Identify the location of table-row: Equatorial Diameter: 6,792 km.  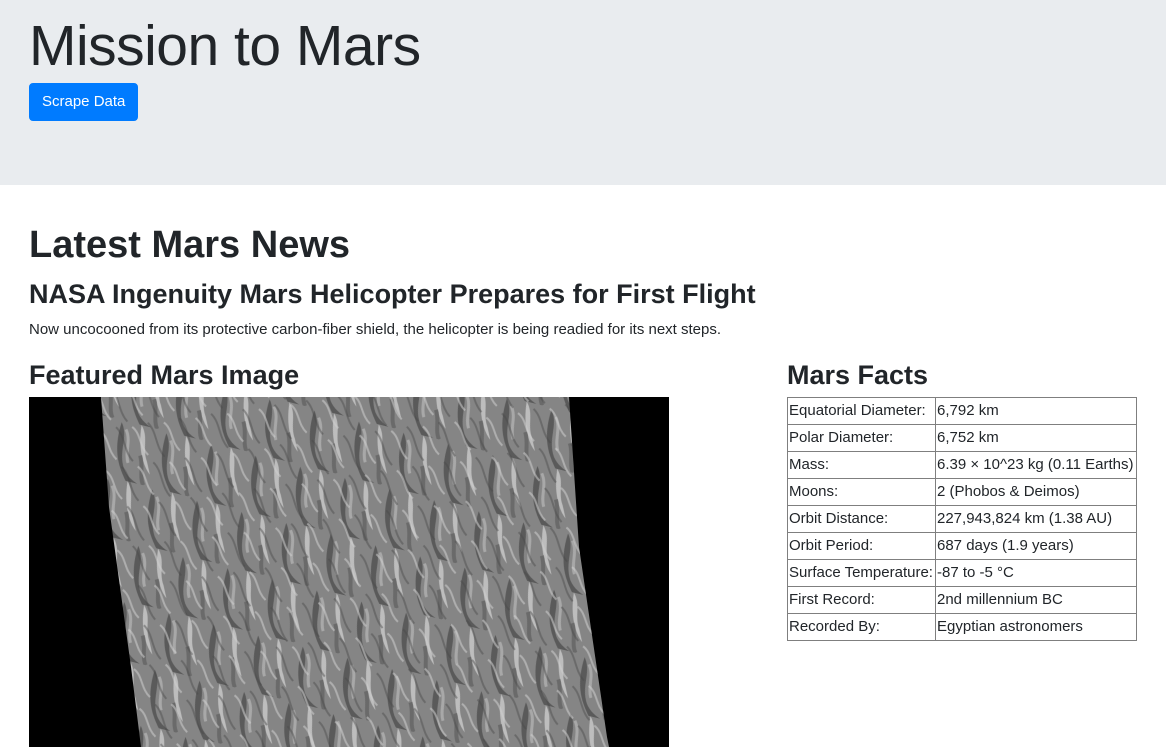
(962, 411).